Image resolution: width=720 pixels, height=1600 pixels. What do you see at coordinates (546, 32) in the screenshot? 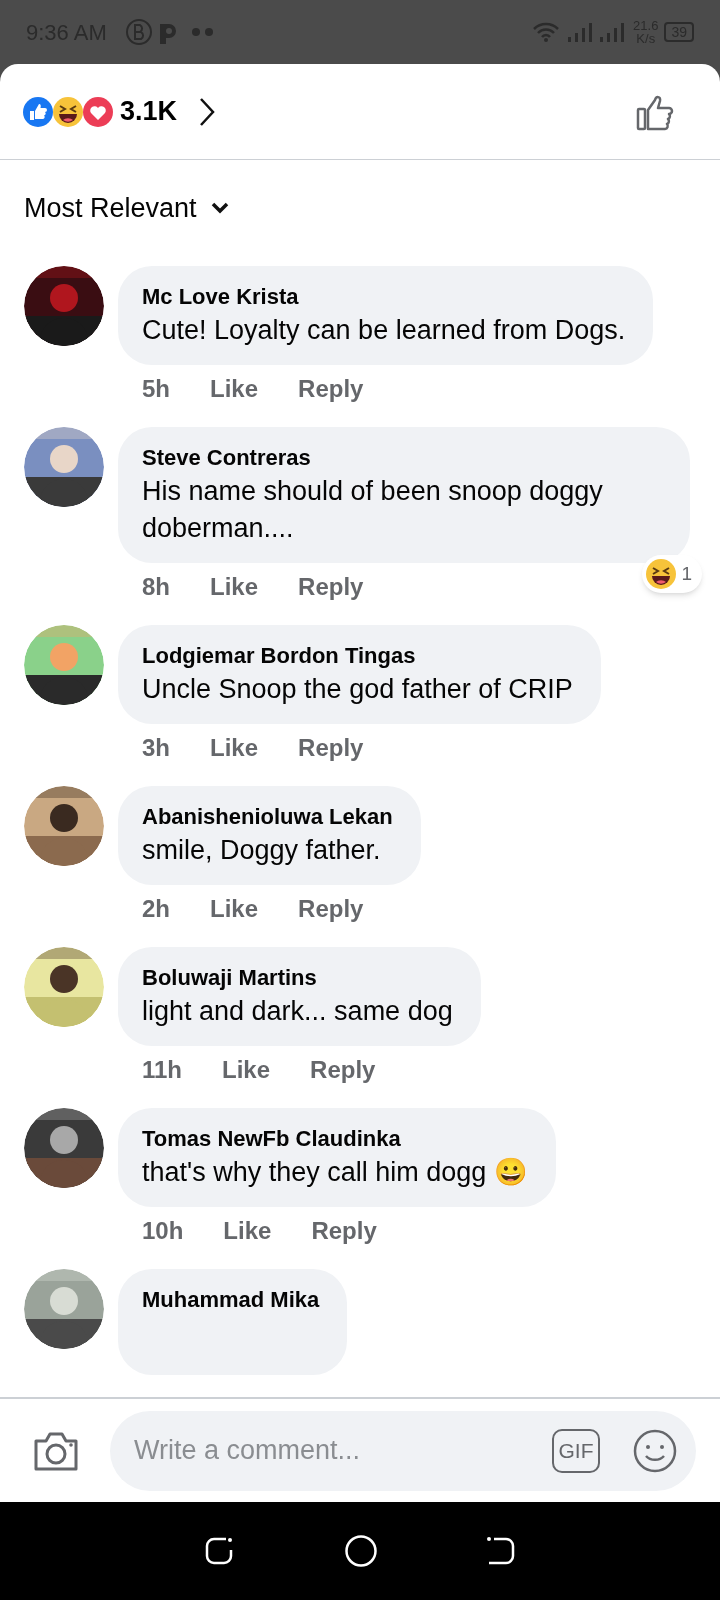
I see `wifi-icon` at bounding box center [546, 32].